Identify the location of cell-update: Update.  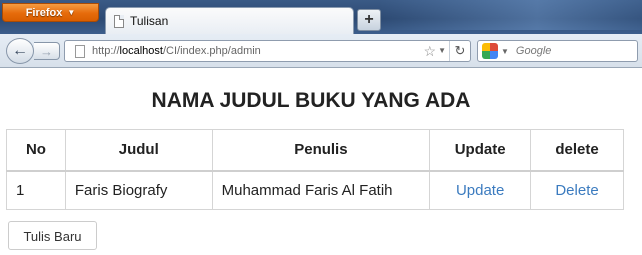
(480, 190).